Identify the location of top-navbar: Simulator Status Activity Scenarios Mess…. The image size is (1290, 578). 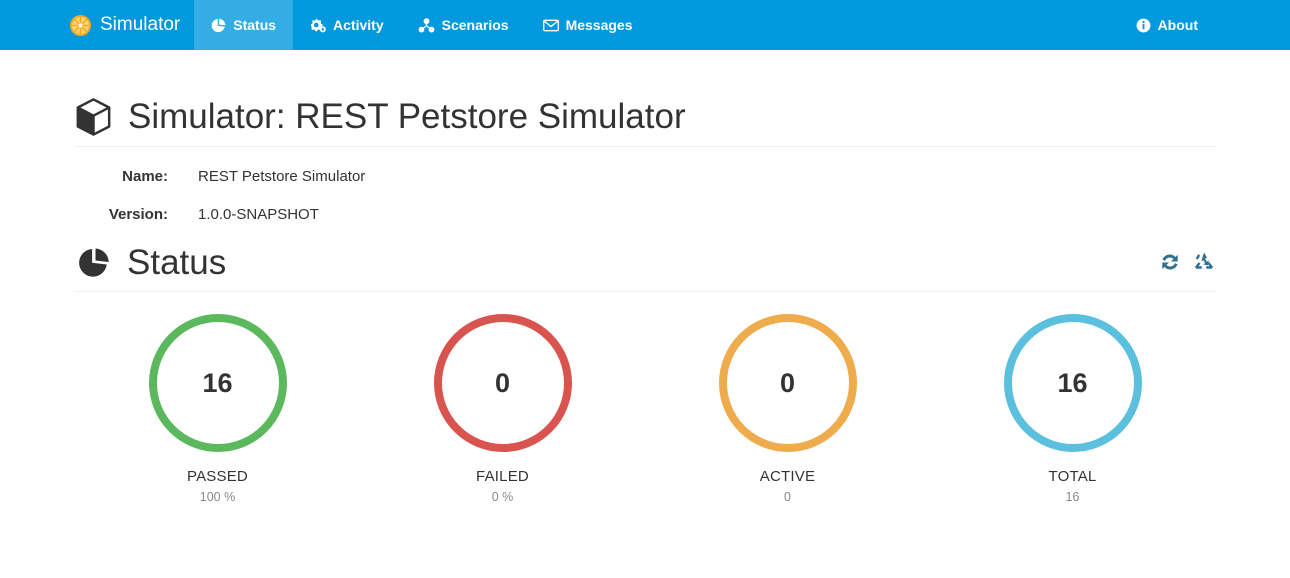
(645, 25).